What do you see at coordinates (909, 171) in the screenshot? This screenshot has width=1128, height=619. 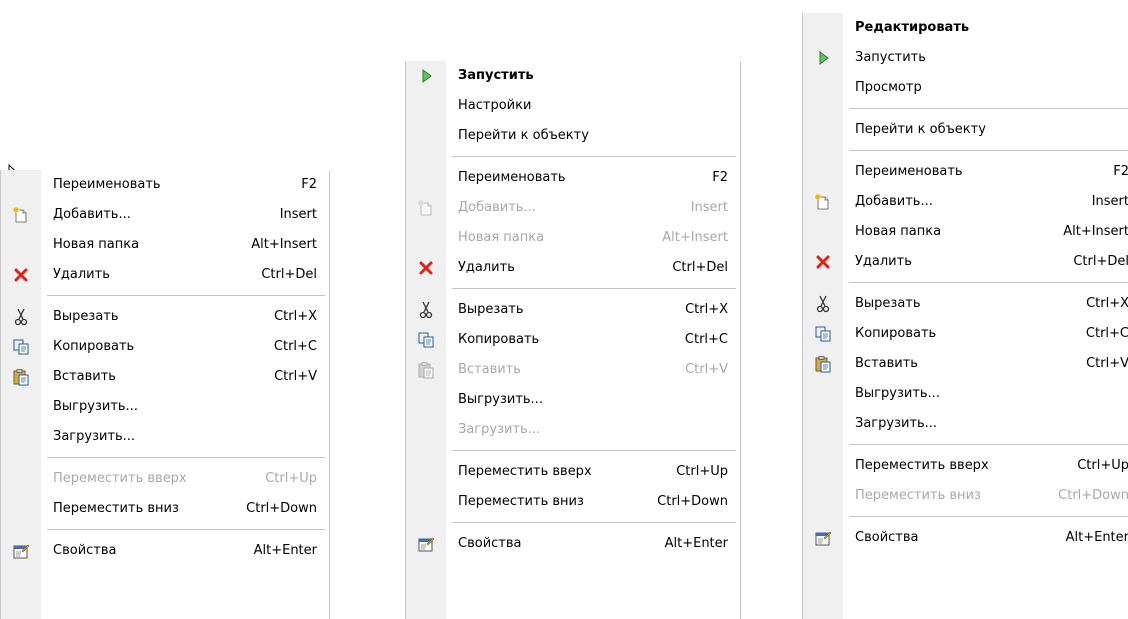 I see `menu-item-label: Переименовать` at bounding box center [909, 171].